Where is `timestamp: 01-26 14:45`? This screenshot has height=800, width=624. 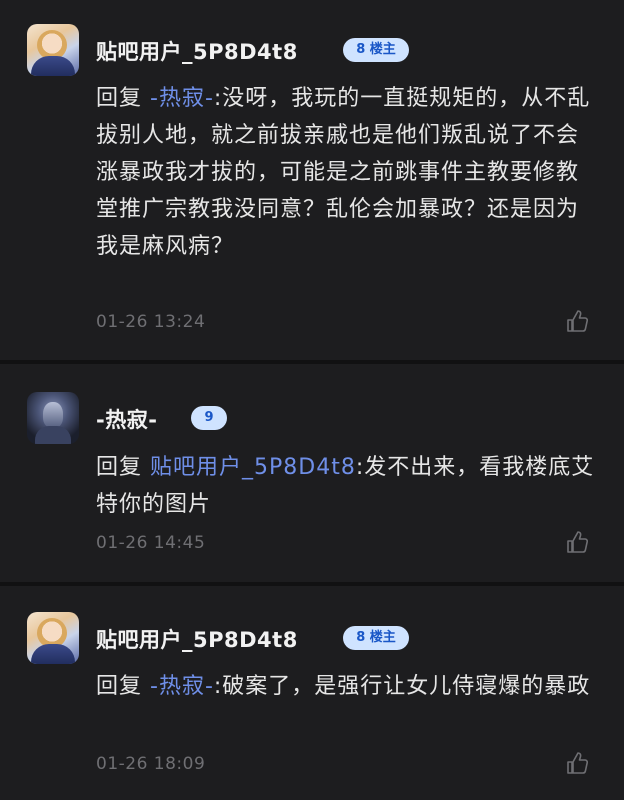
timestamp: 01-26 14:45 is located at coordinates (151, 543).